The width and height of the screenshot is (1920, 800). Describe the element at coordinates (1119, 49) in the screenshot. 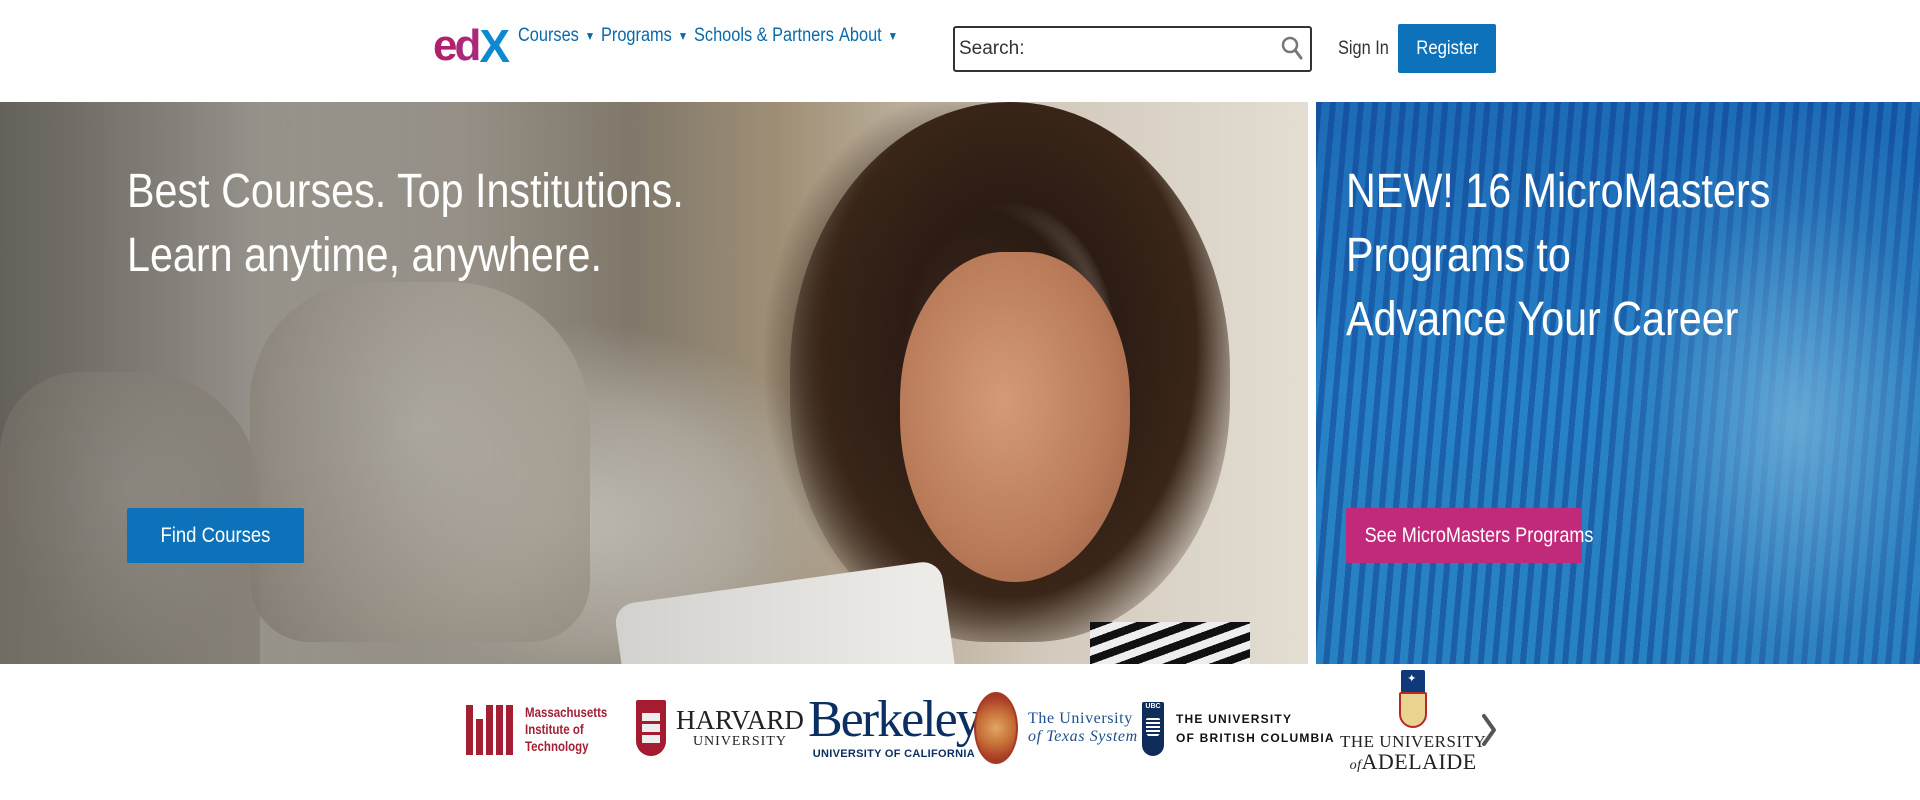

I see `search-input` at that location.